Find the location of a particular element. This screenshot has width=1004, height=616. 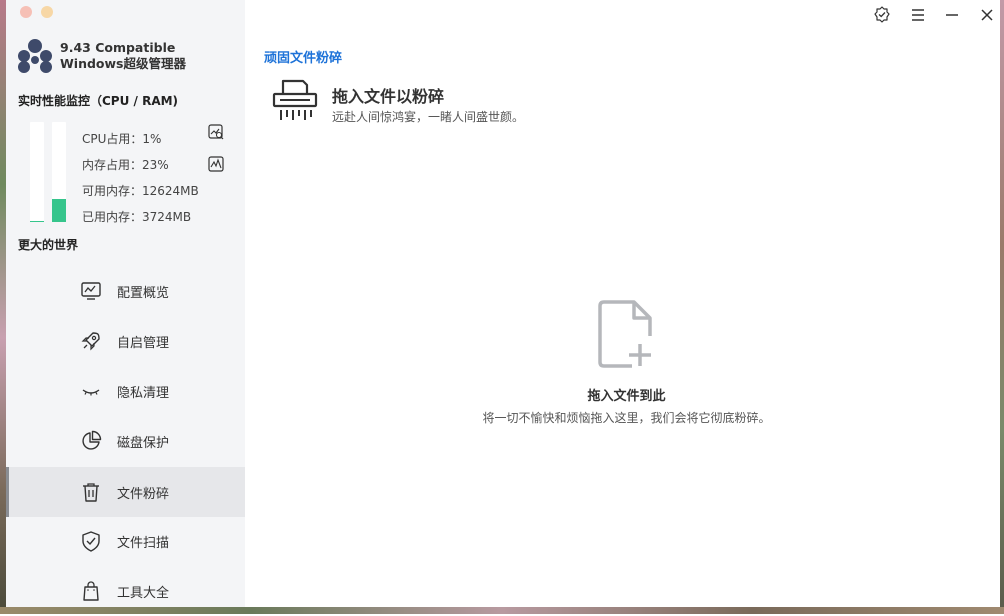

pie-chart-icon is located at coordinates (91, 441).